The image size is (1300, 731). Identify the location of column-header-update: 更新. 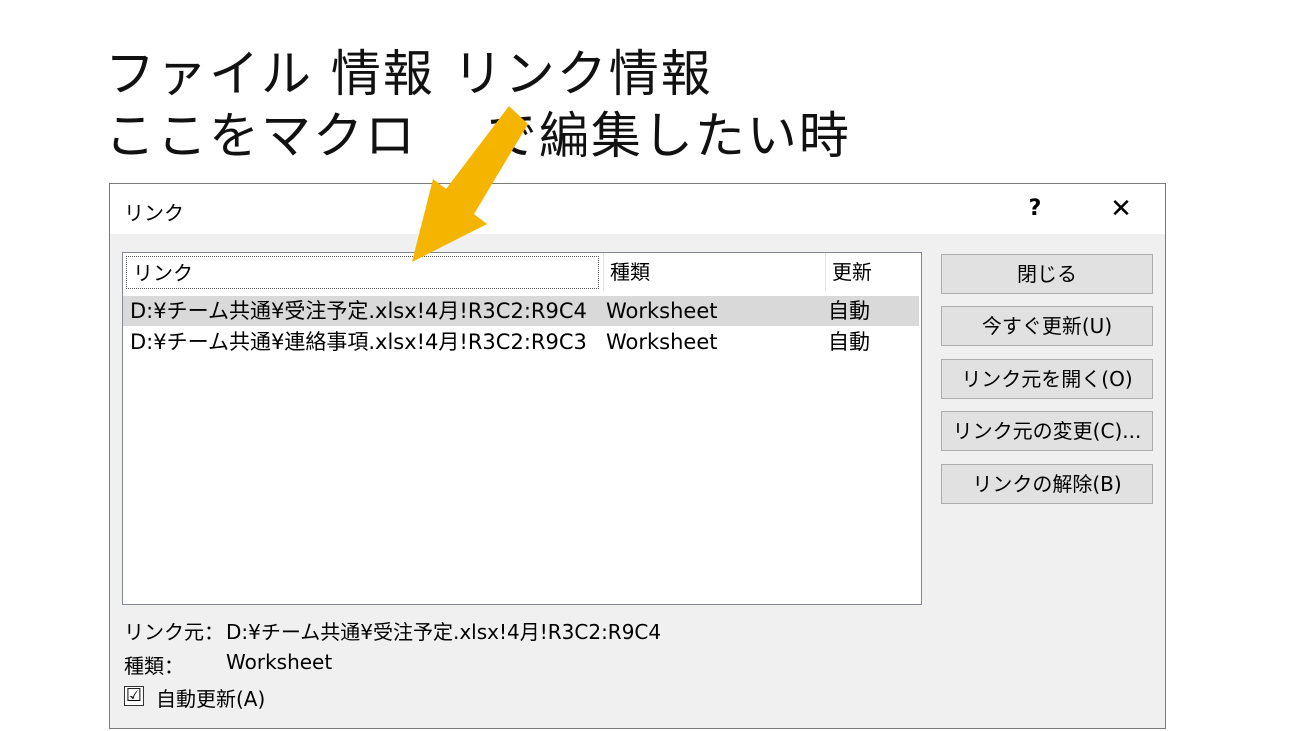
(872, 272).